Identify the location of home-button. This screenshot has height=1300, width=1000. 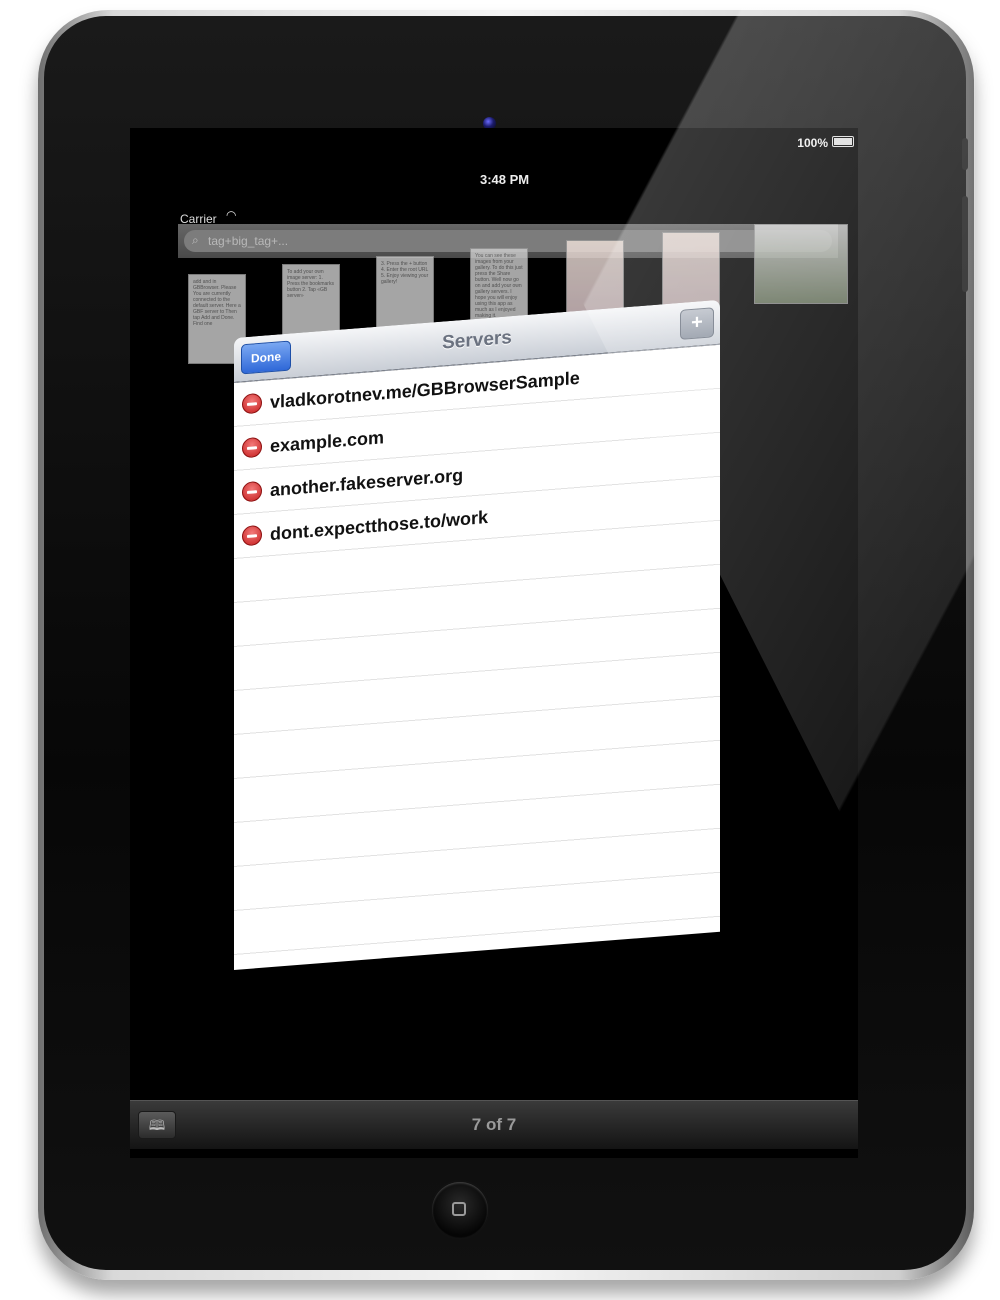
(460, 1210).